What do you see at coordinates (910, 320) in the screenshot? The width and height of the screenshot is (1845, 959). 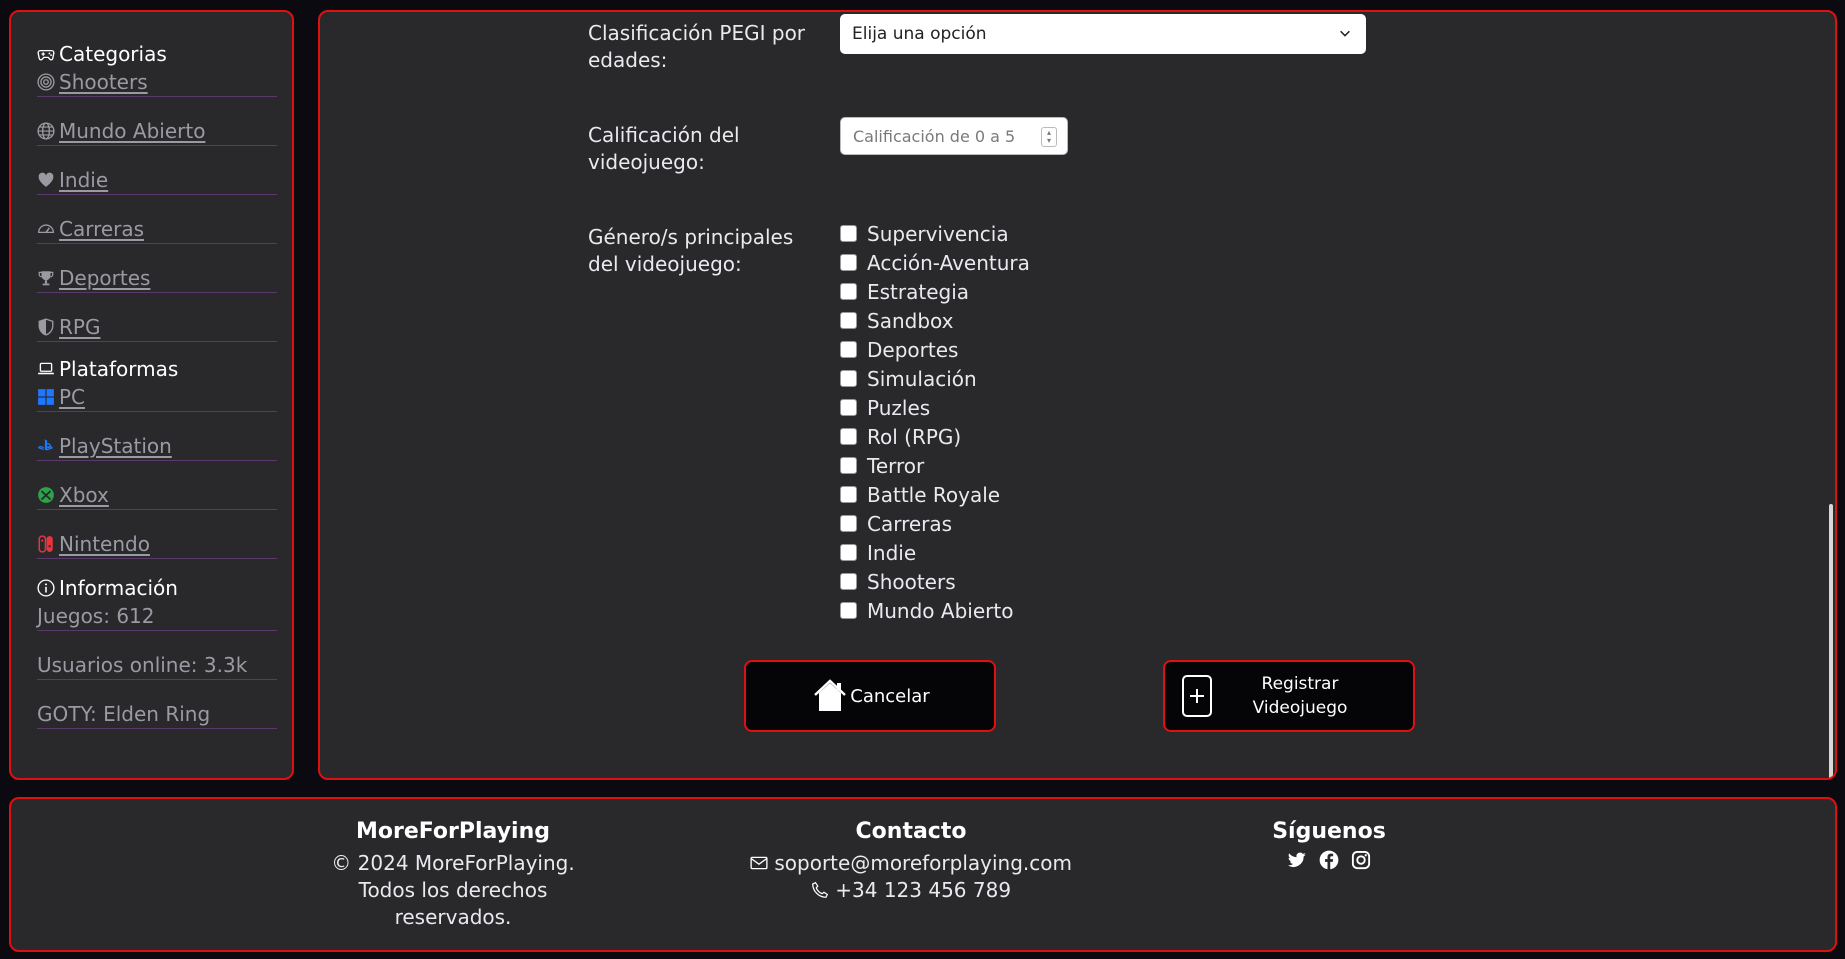 I see `genre-label: Sandbox` at bounding box center [910, 320].